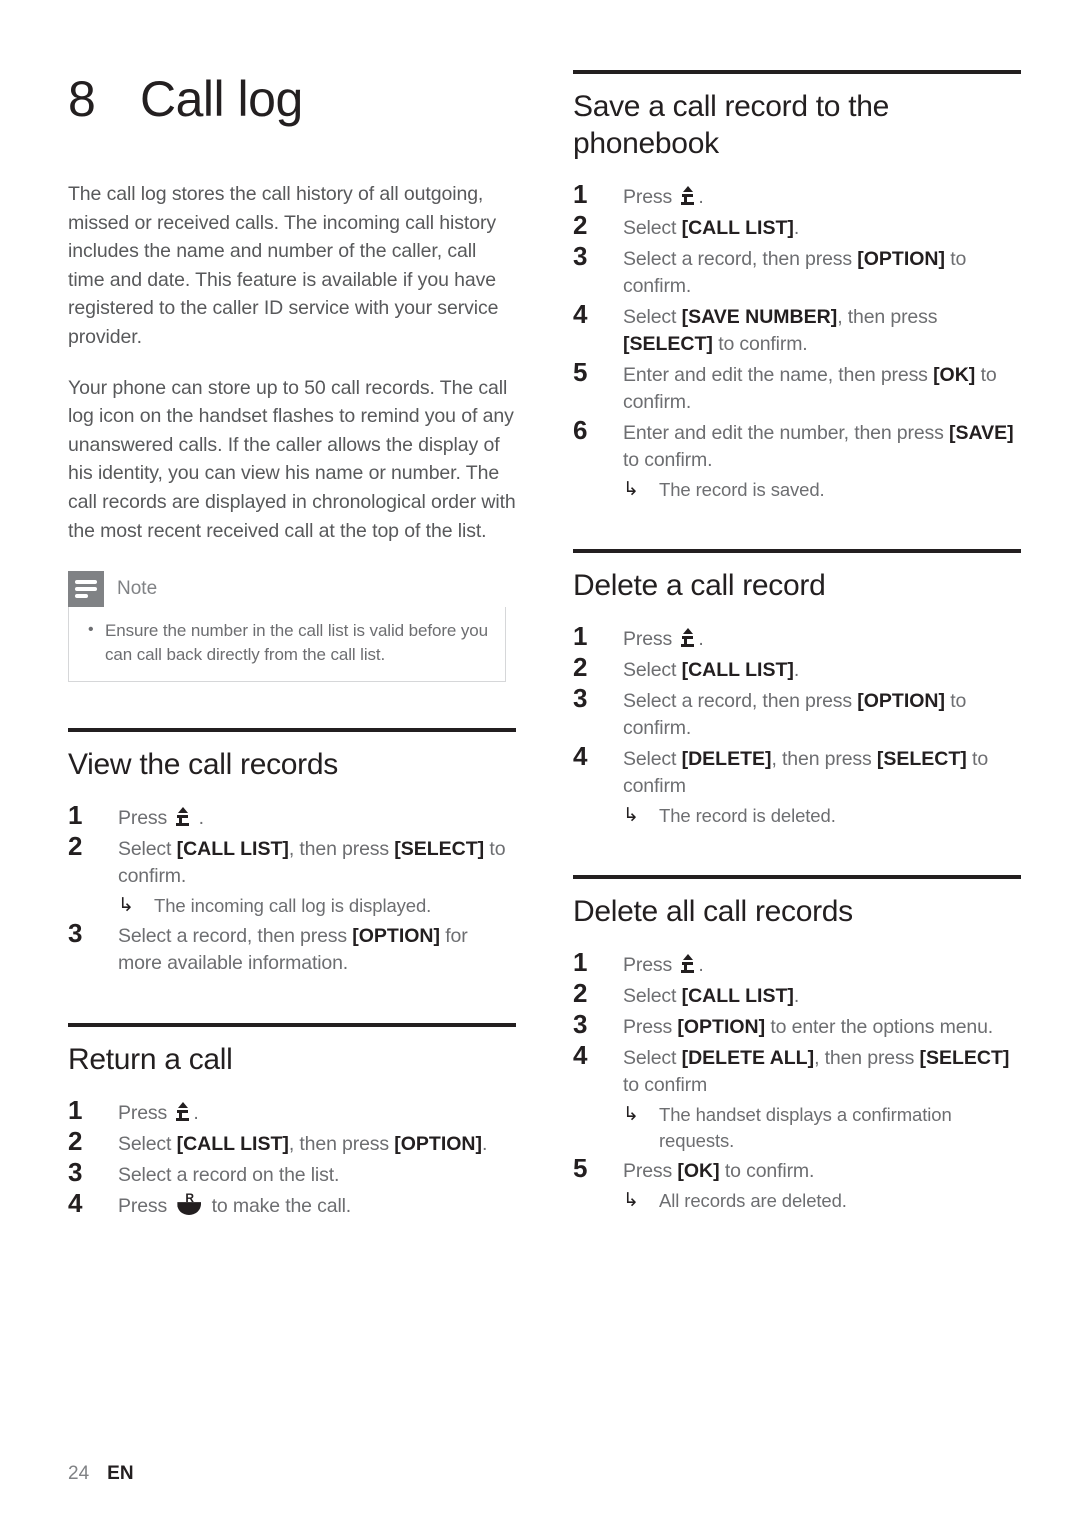 This screenshot has height=1527, width=1080. What do you see at coordinates (822, 816) in the screenshot?
I see `step-result: ↳ The record is deleted.` at bounding box center [822, 816].